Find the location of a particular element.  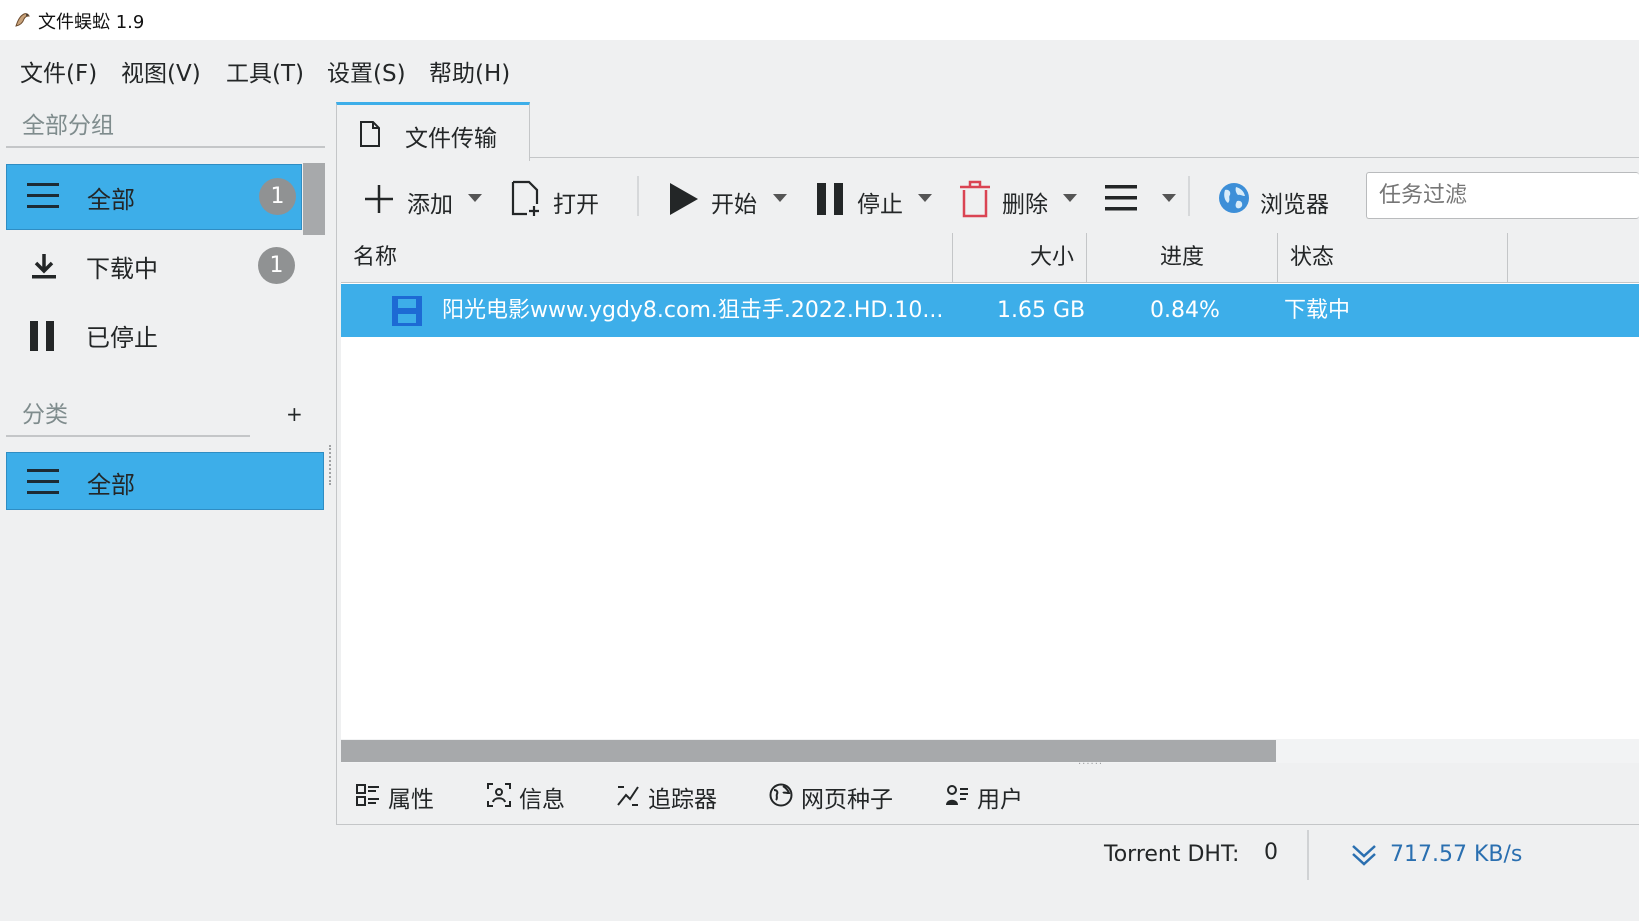

tab-label: 属性 is located at coordinates (411, 800).